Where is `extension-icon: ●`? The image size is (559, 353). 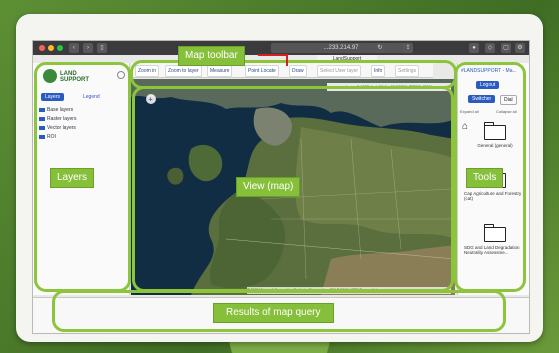 extension-icon: ● is located at coordinates (474, 48).